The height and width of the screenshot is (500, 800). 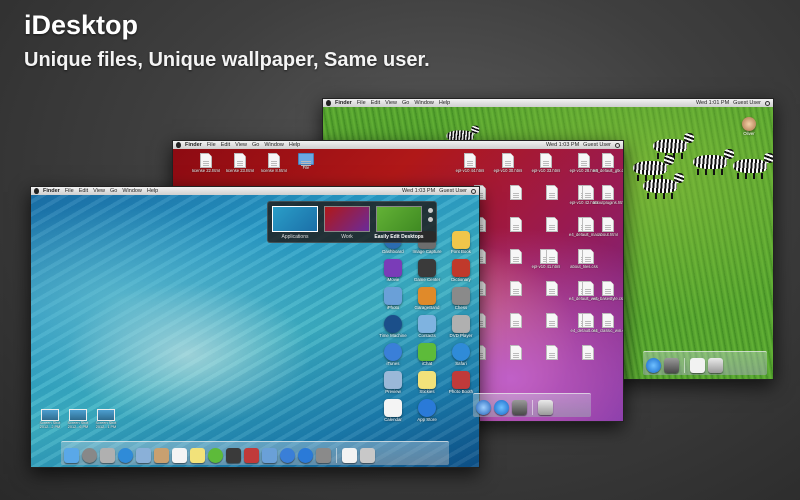 I want to click on desktop-file: license 8.html, so click(x=274, y=163).